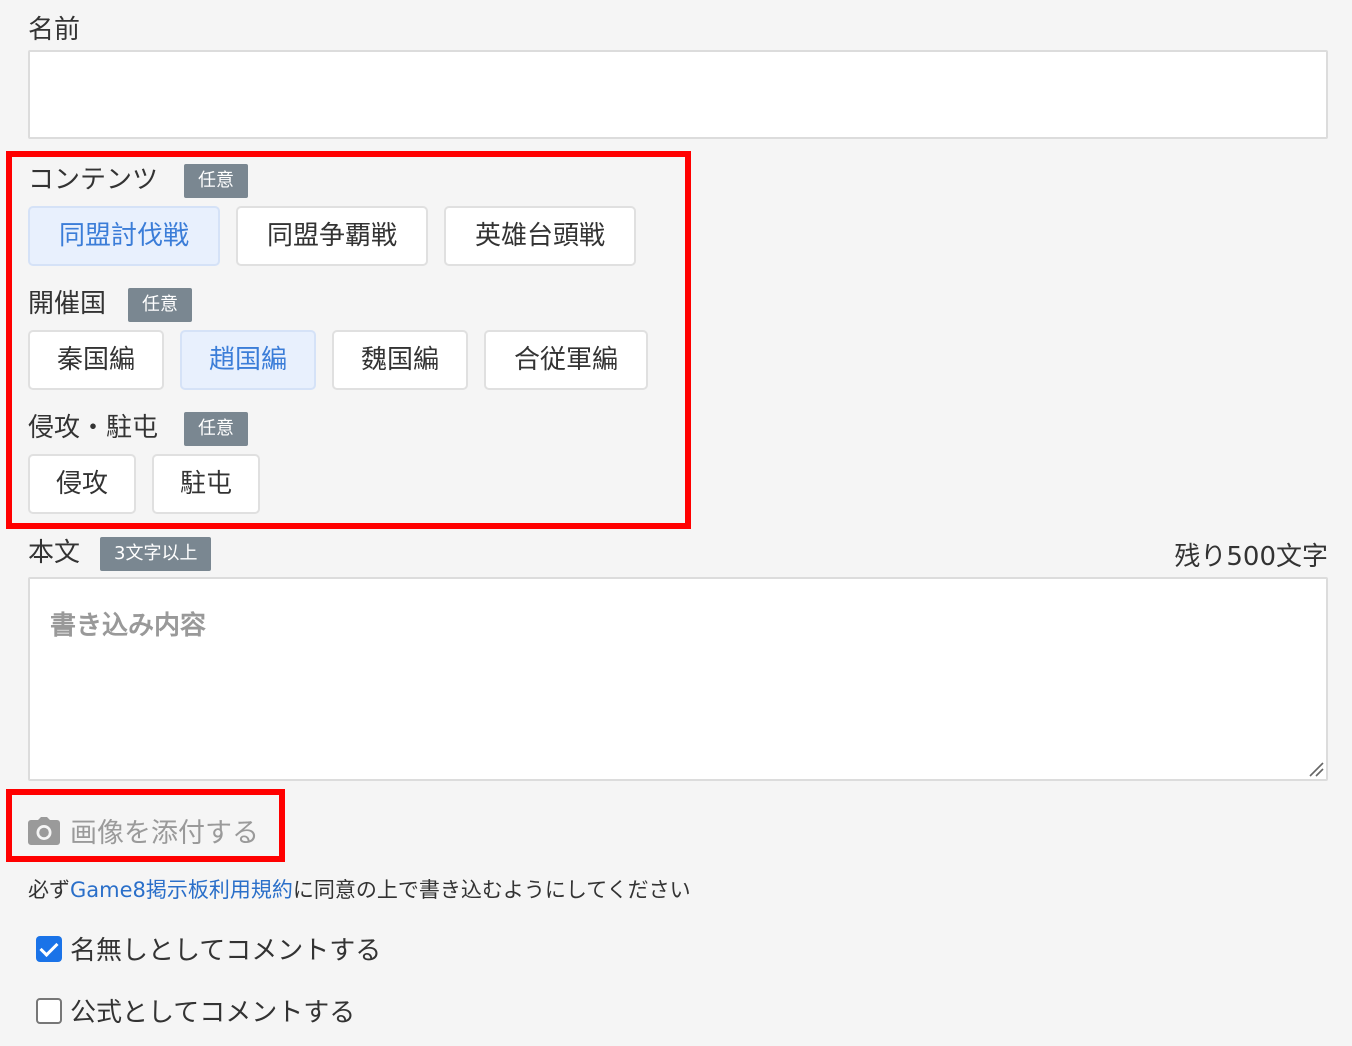  I want to click on body-label: 本文, so click(54, 553).